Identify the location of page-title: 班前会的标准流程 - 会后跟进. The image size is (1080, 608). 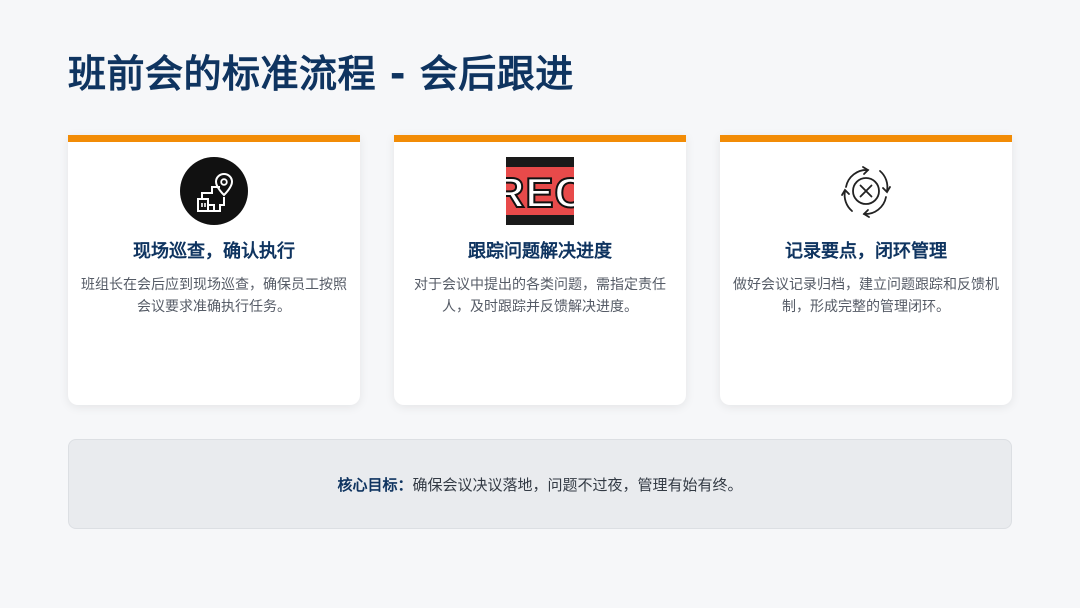
(321, 74).